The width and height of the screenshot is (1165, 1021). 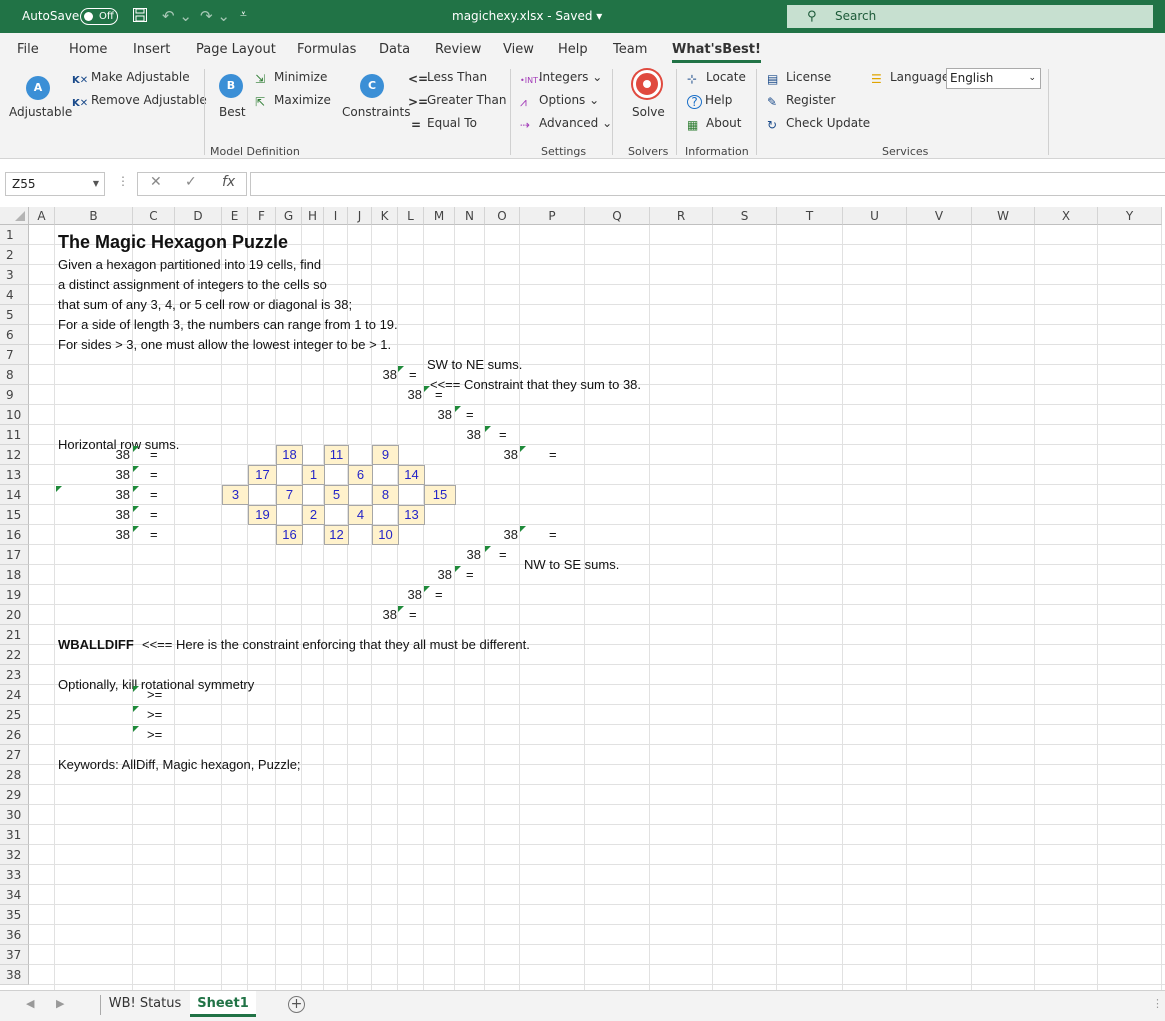 What do you see at coordinates (1003, 216) in the screenshot?
I see `column-header: W` at bounding box center [1003, 216].